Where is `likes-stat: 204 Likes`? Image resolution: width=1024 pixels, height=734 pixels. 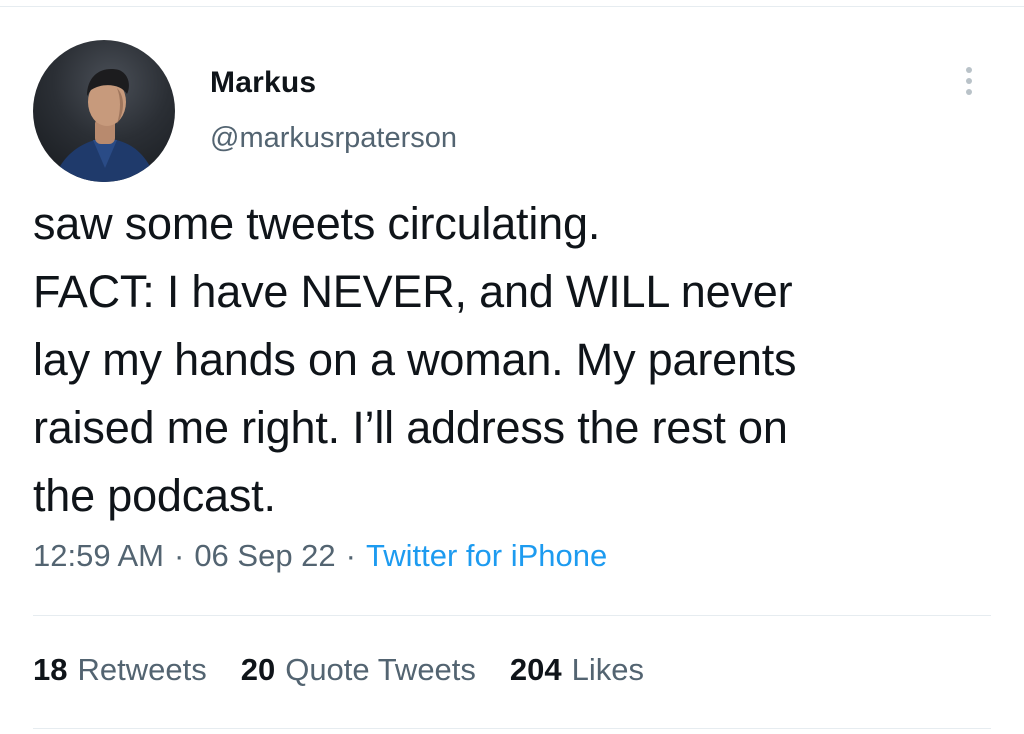 likes-stat: 204 Likes is located at coordinates (577, 670).